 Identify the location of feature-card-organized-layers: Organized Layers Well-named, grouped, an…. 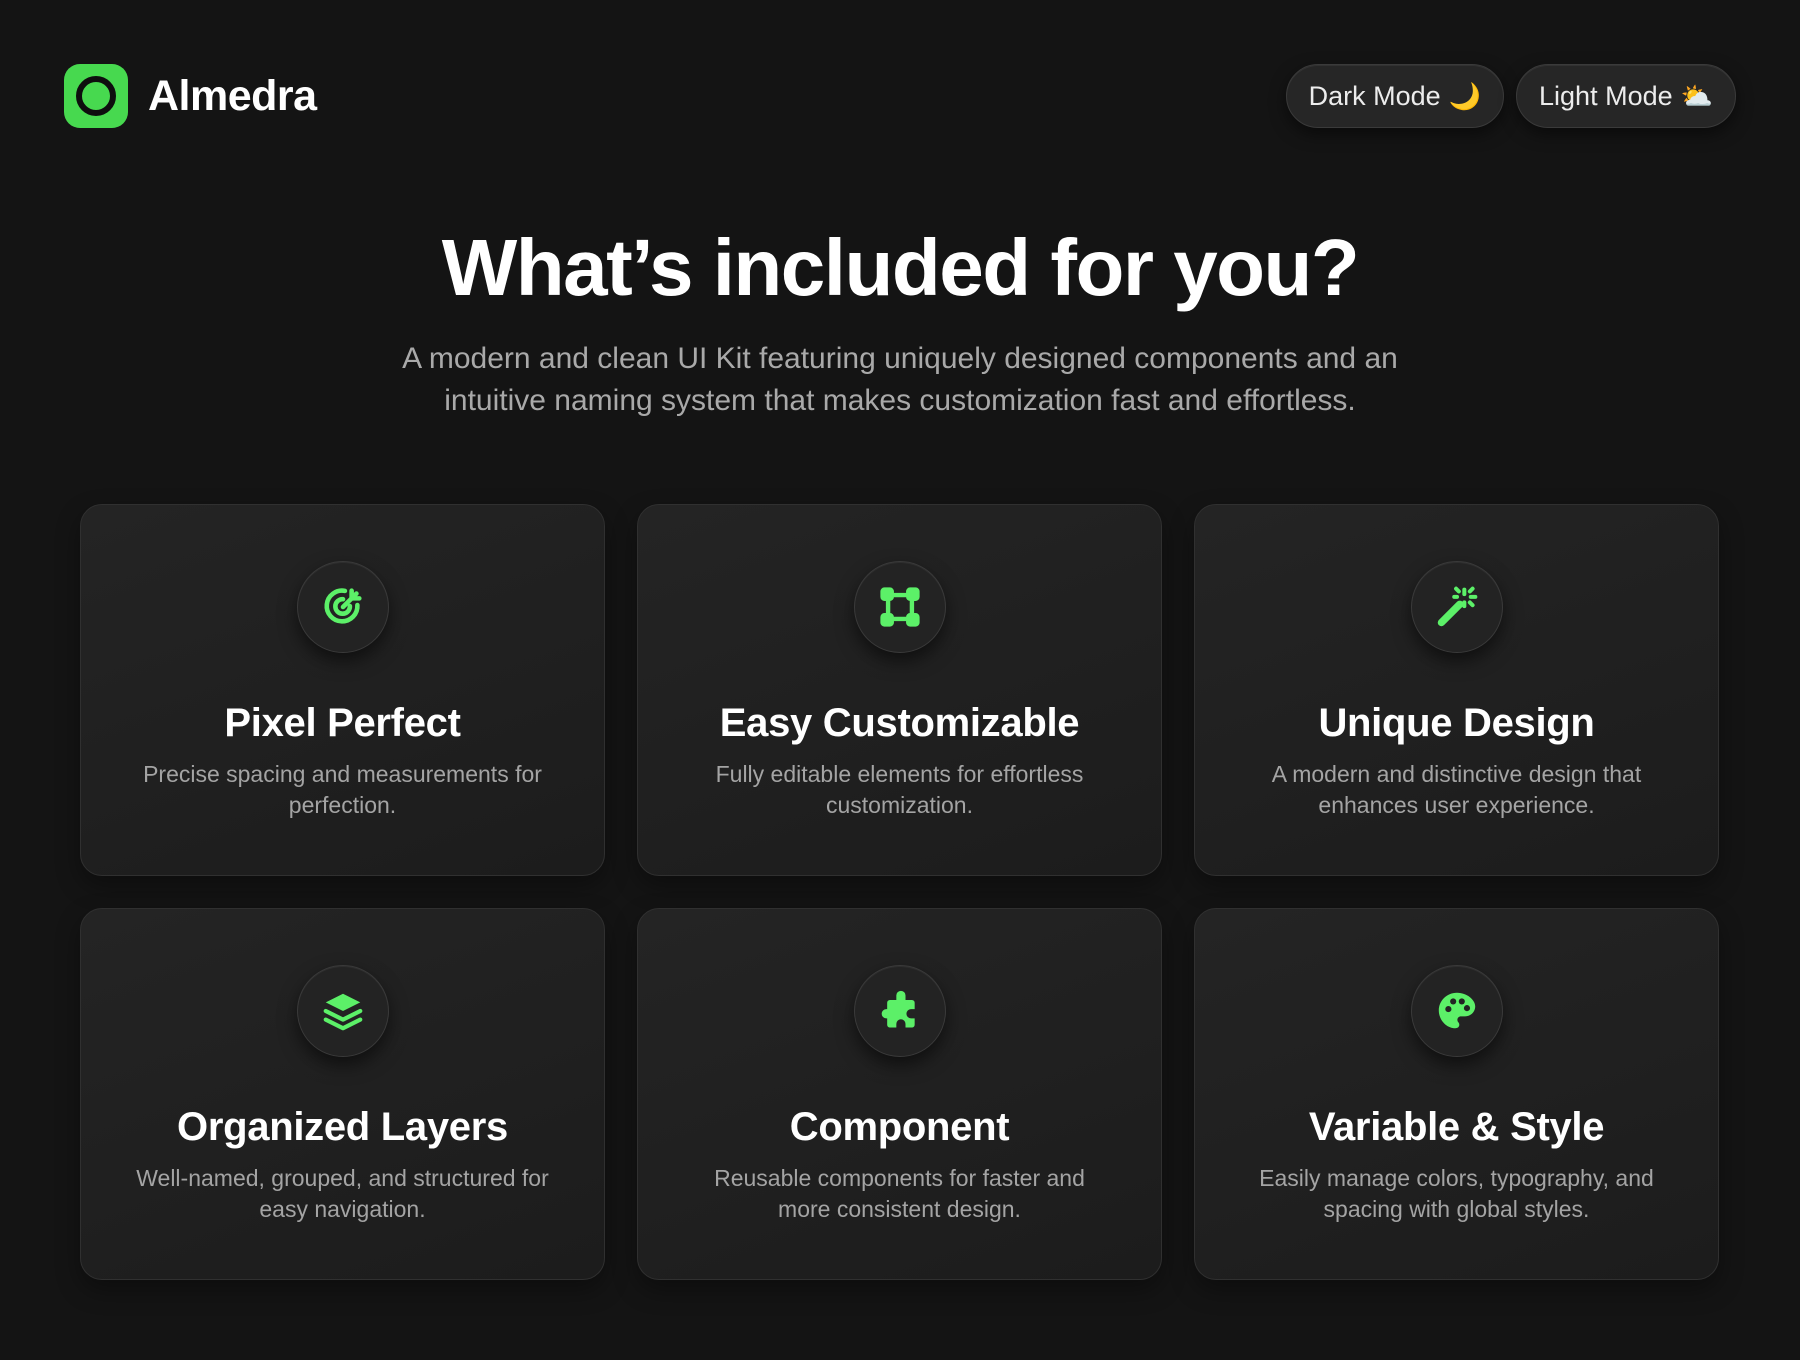
(342, 1094).